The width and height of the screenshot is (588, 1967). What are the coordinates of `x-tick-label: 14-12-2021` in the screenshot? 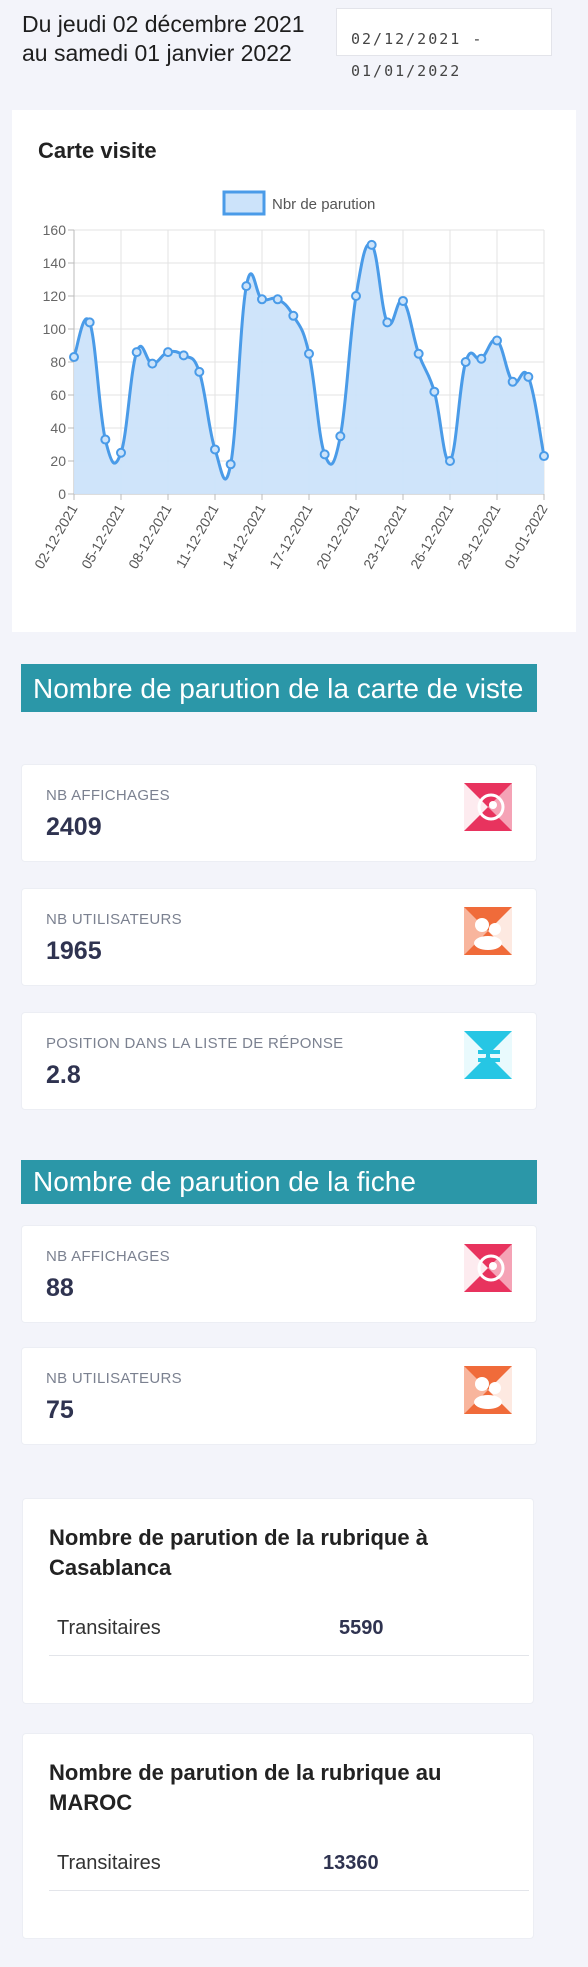 It's located at (244, 536).